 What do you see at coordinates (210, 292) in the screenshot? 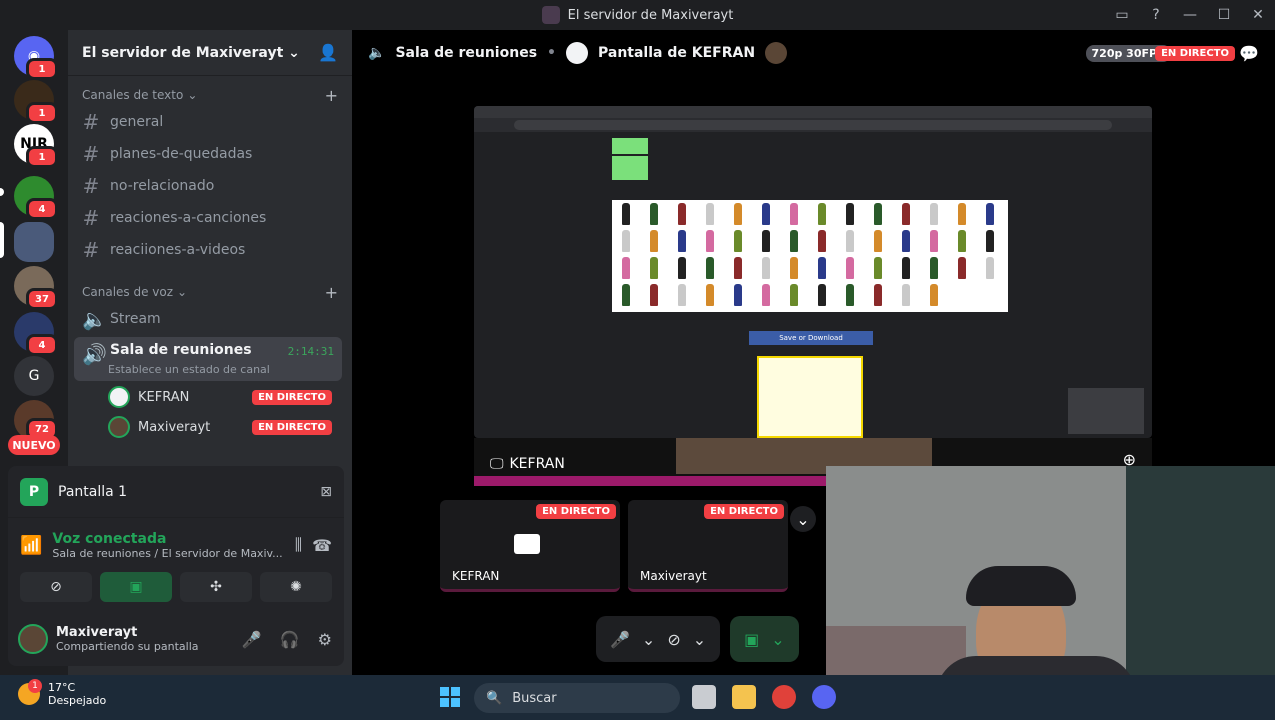
I see `voice-category: Canales de voz ⌄ +` at bounding box center [210, 292].